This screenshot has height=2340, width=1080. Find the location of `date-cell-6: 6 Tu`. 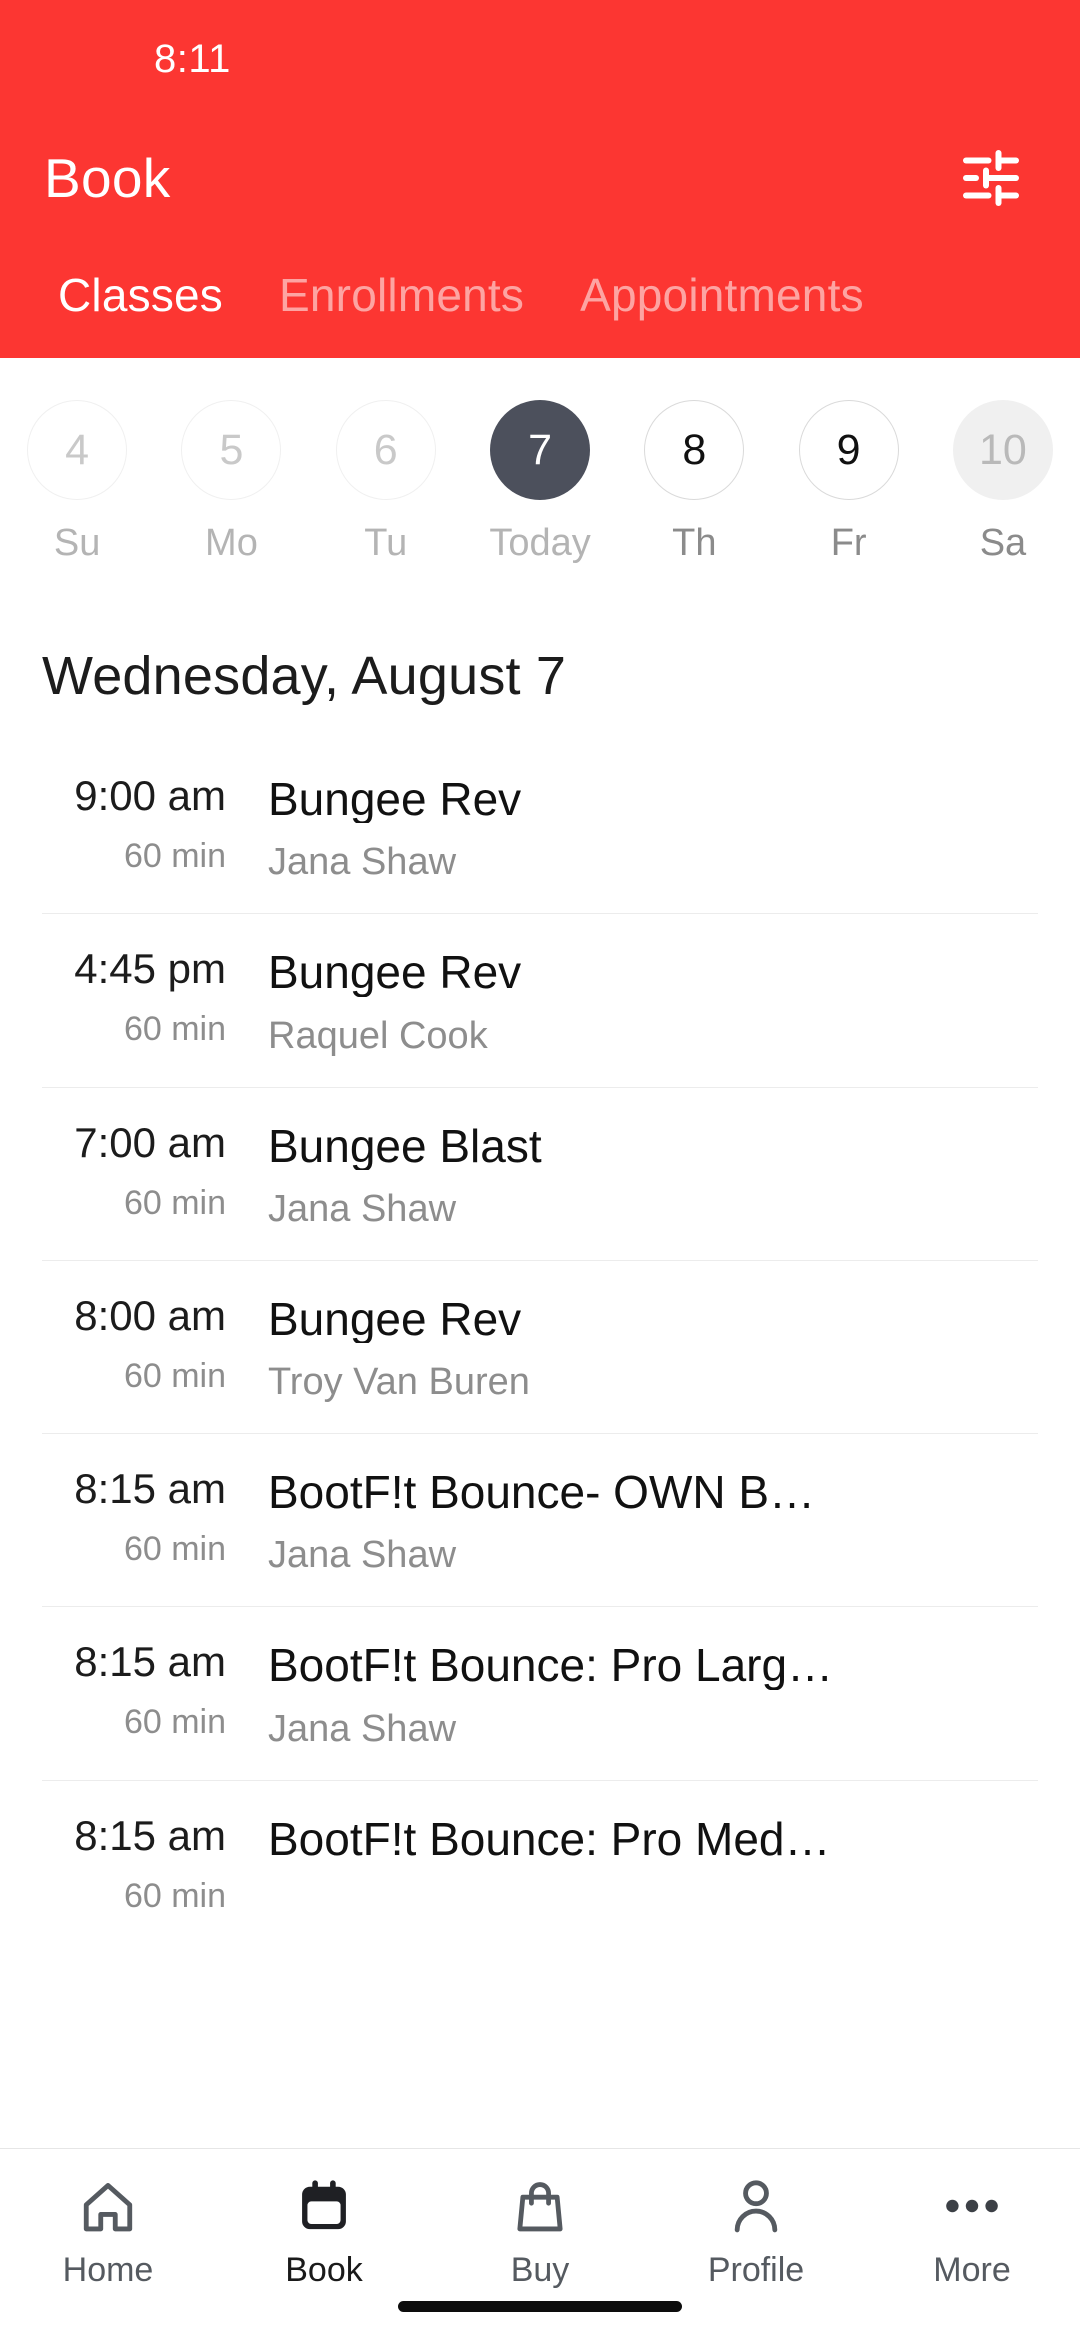

date-cell-6: 6 Tu is located at coordinates (386, 482).